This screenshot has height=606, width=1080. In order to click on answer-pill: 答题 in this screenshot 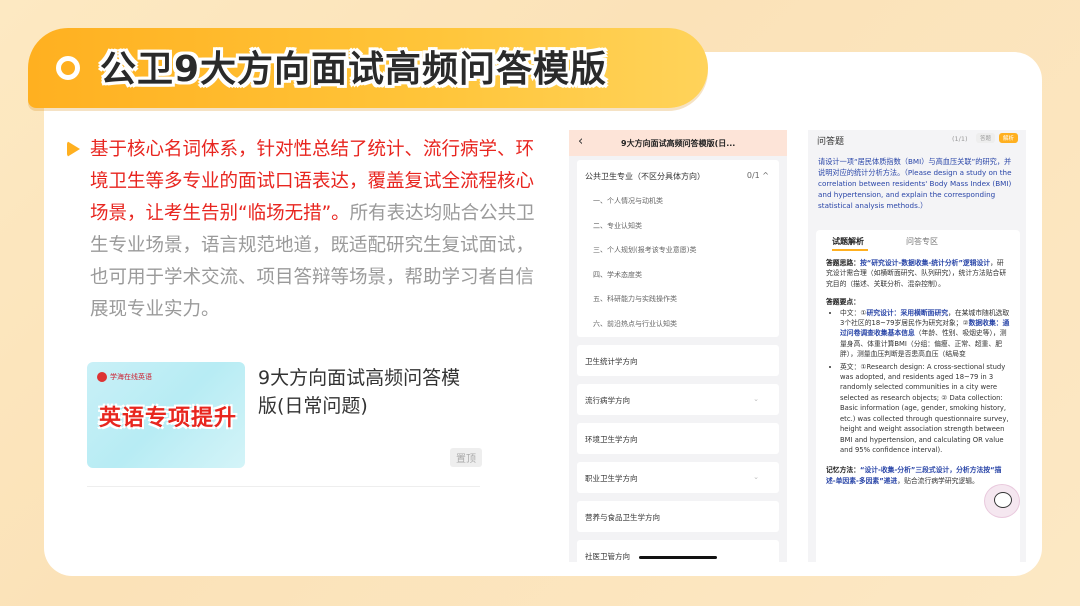, I will do `click(986, 138)`.